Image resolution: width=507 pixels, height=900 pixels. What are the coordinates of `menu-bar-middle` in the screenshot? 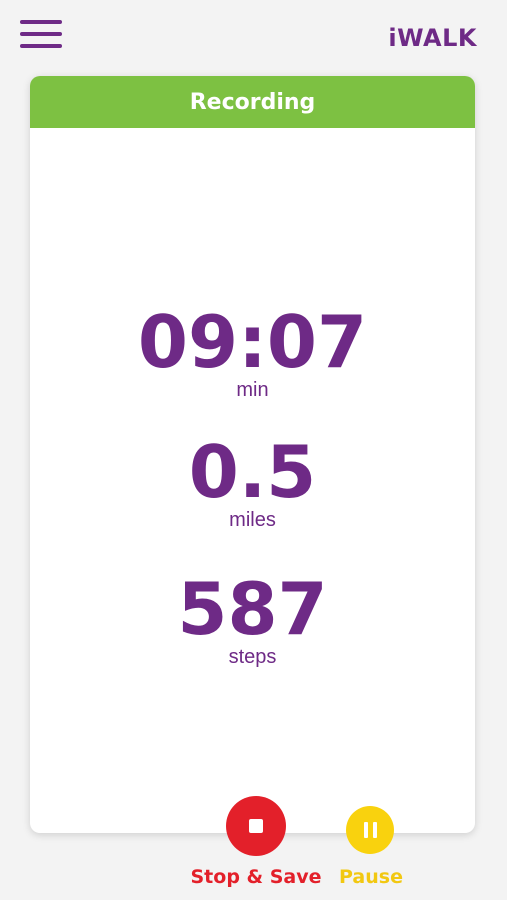 It's located at (41, 34).